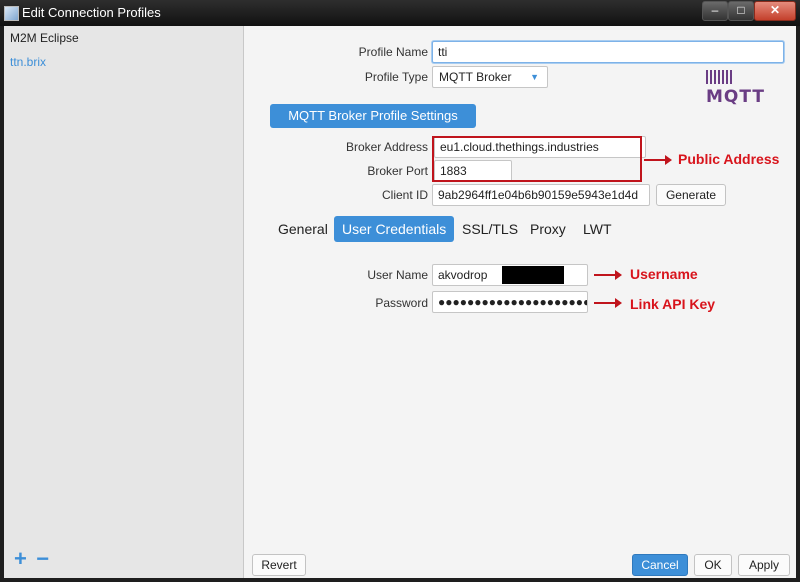 The height and width of the screenshot is (582, 800). What do you see at coordinates (729, 159) in the screenshot?
I see `public-address-annotation: Public Address` at bounding box center [729, 159].